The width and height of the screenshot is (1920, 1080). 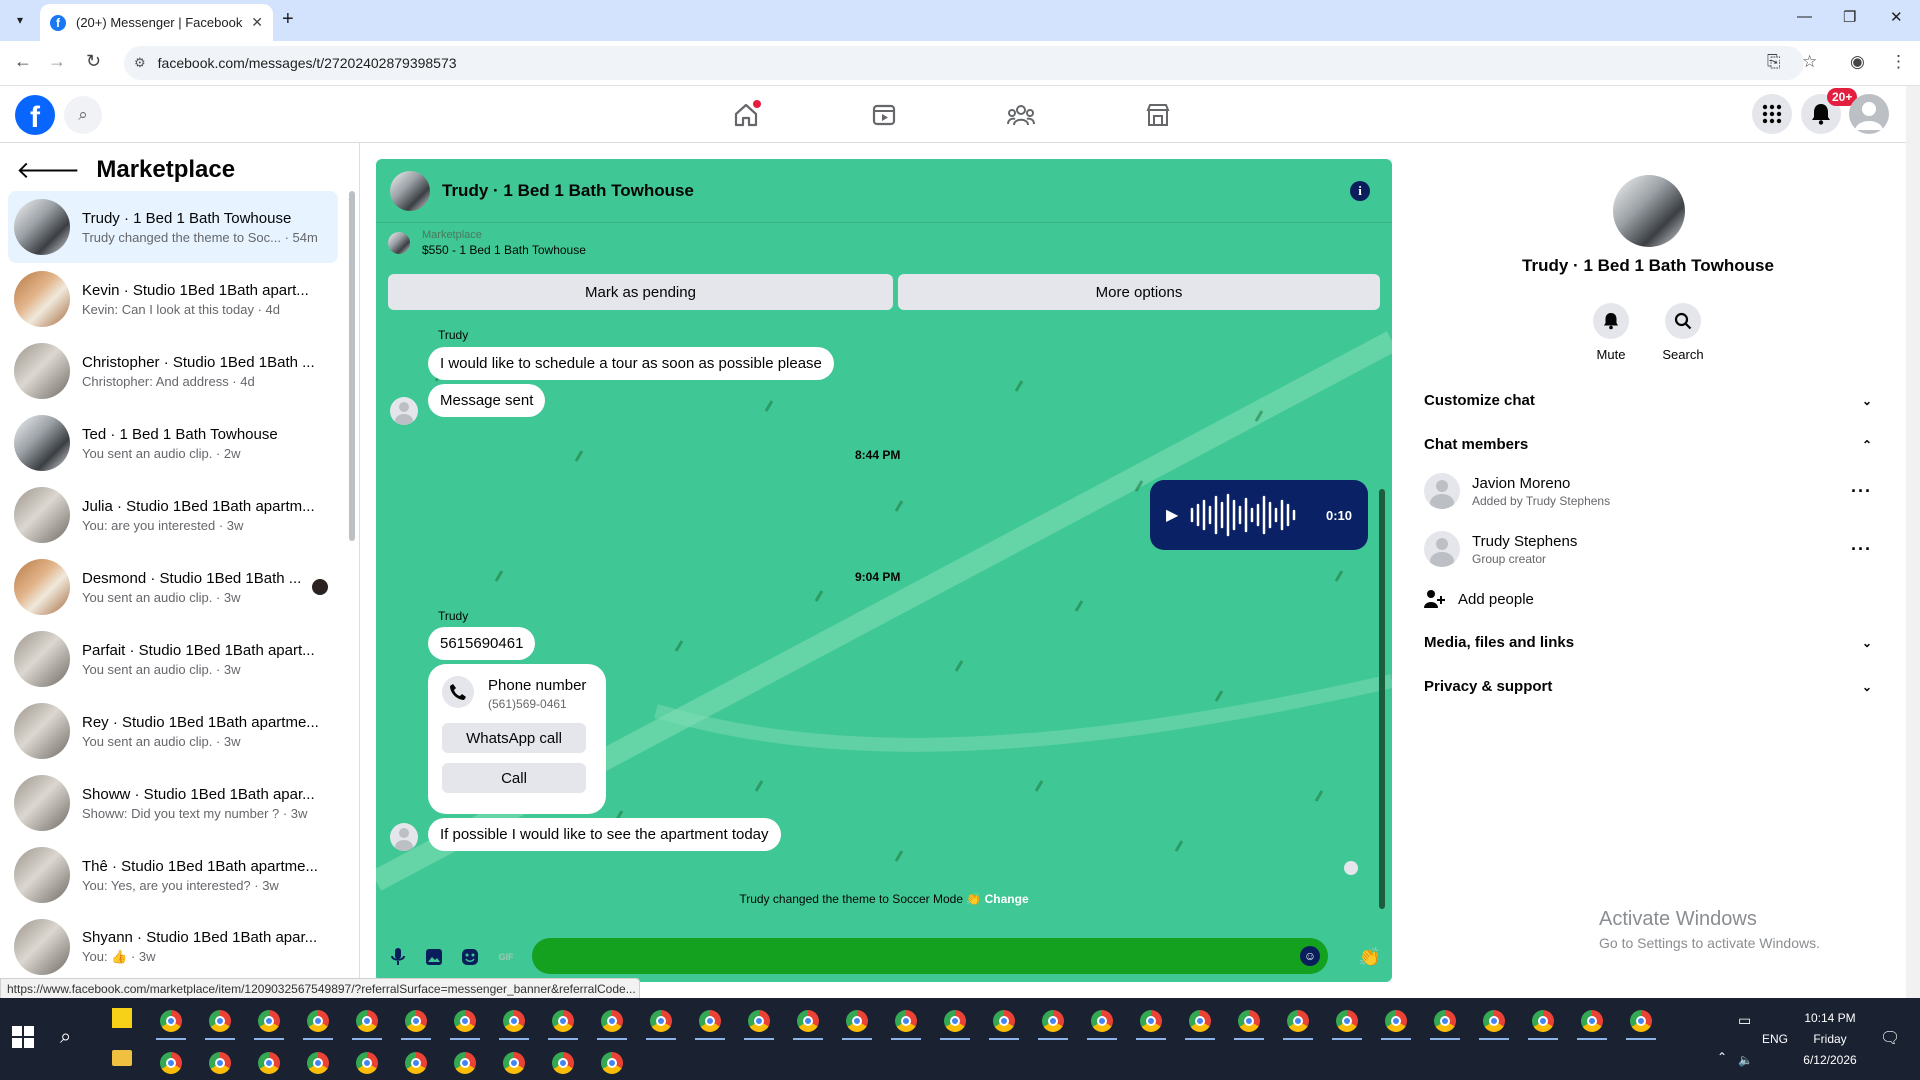 I want to click on window-close-icon: ✕, so click(x=1896, y=17).